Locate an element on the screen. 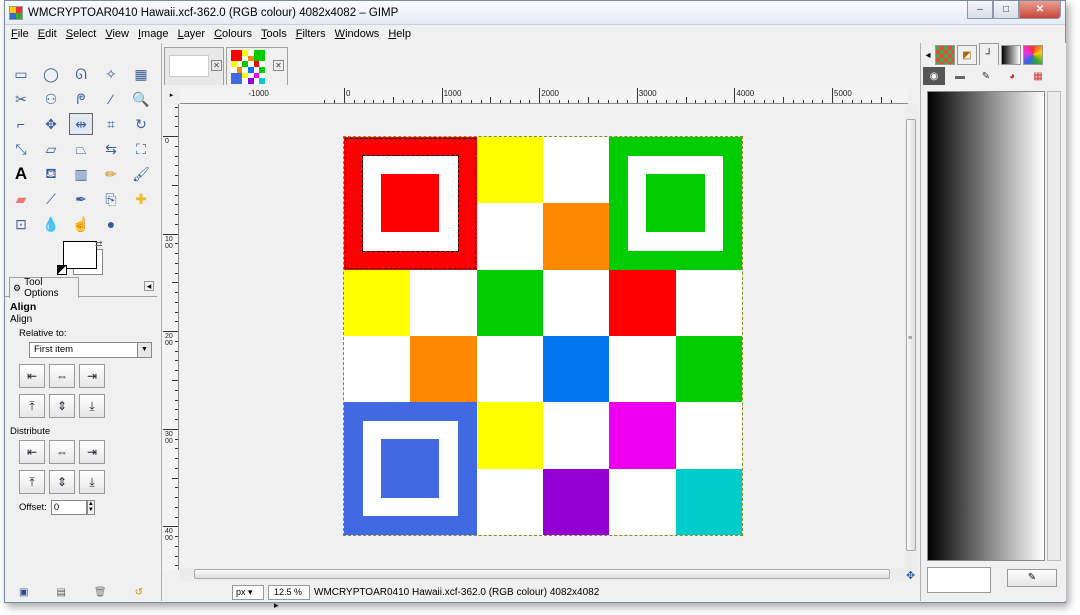  dock-menu-icon: ◂ is located at coordinates (928, 55).